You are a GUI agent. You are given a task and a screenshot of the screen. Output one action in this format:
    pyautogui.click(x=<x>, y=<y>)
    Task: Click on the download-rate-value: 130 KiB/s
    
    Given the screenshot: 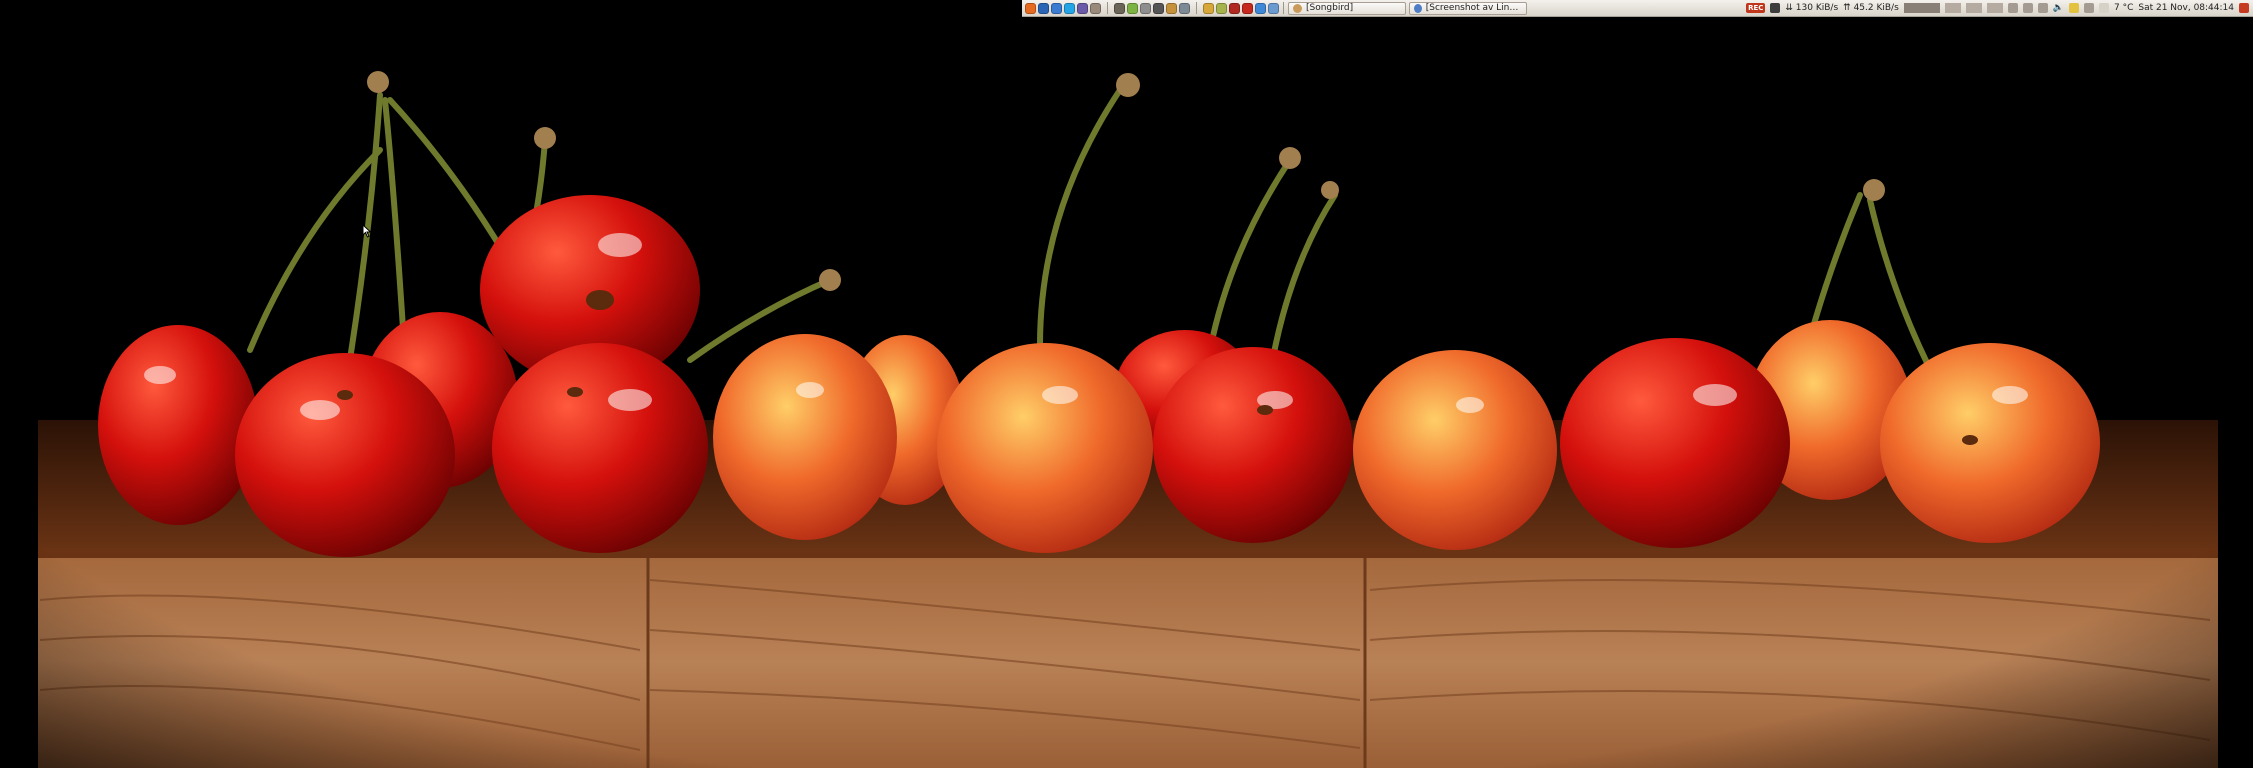 What is the action you would take?
    pyautogui.click(x=1817, y=8)
    